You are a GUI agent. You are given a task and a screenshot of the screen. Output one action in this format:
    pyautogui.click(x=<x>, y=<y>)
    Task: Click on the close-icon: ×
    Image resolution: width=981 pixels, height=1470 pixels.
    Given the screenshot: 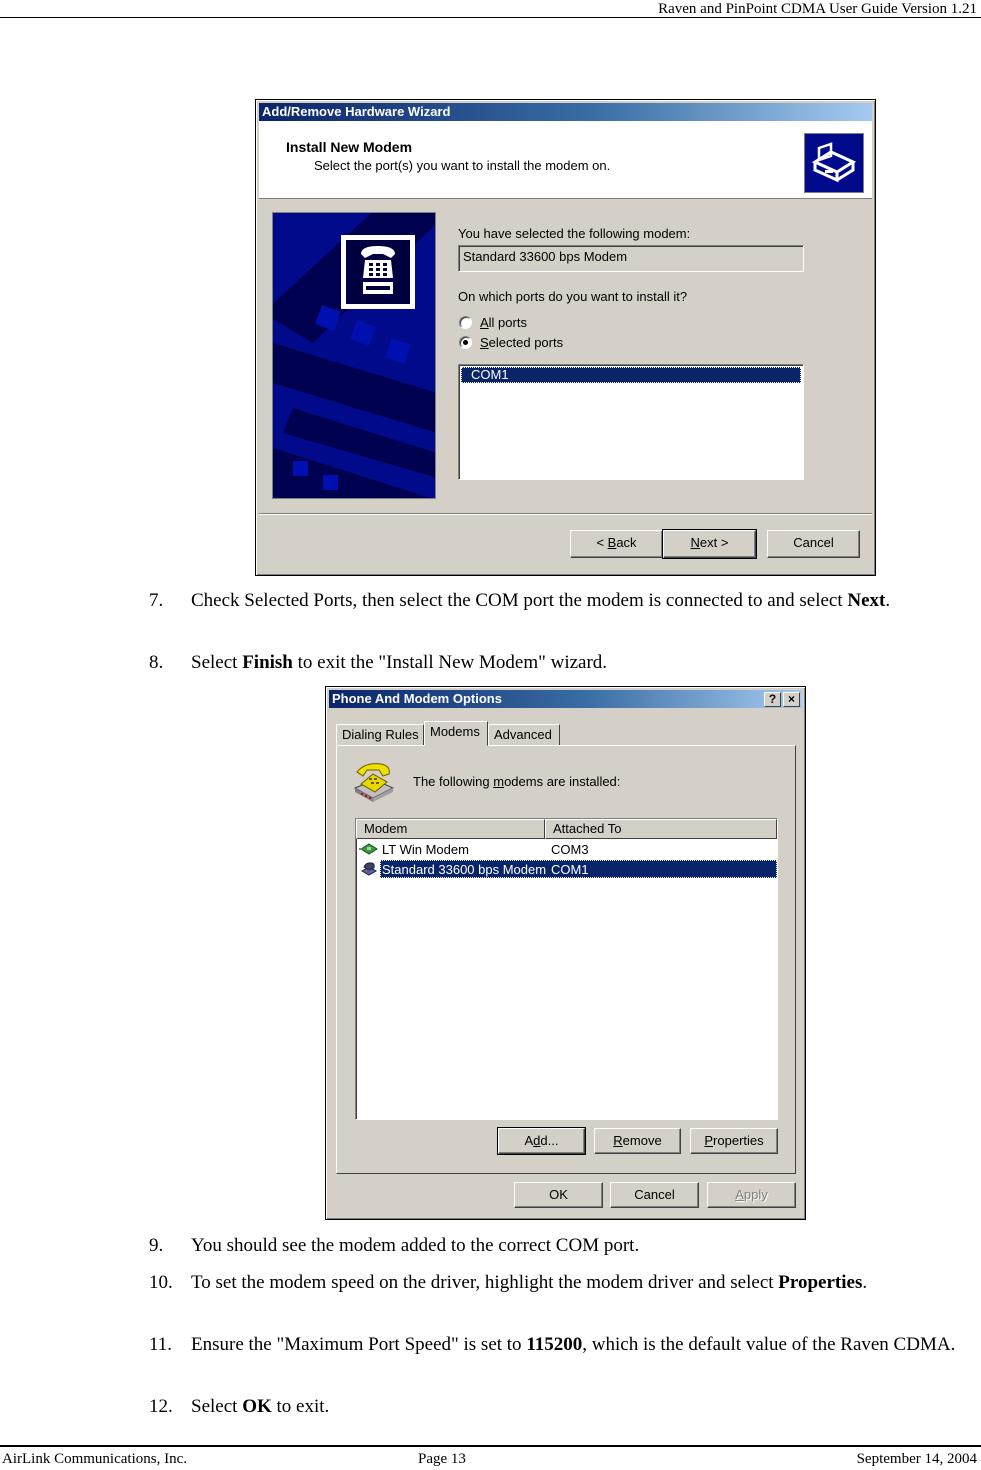 What is the action you would take?
    pyautogui.click(x=791, y=699)
    